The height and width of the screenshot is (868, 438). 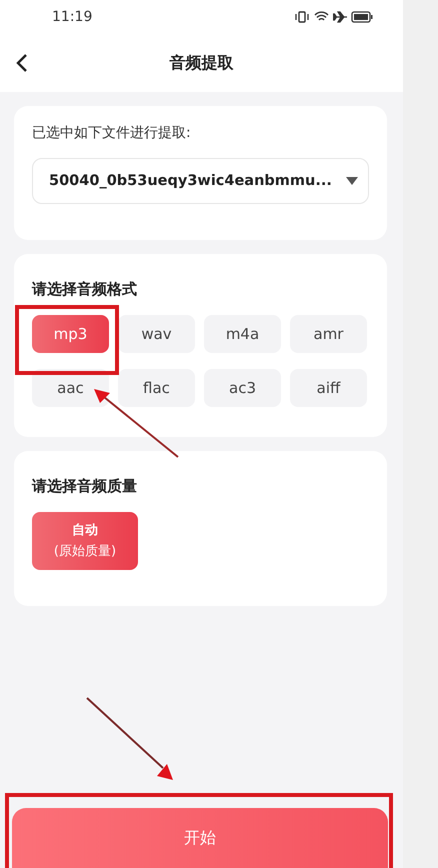 What do you see at coordinates (112, 133) in the screenshot?
I see `file-label: 已选中如下文件进行提取:` at bounding box center [112, 133].